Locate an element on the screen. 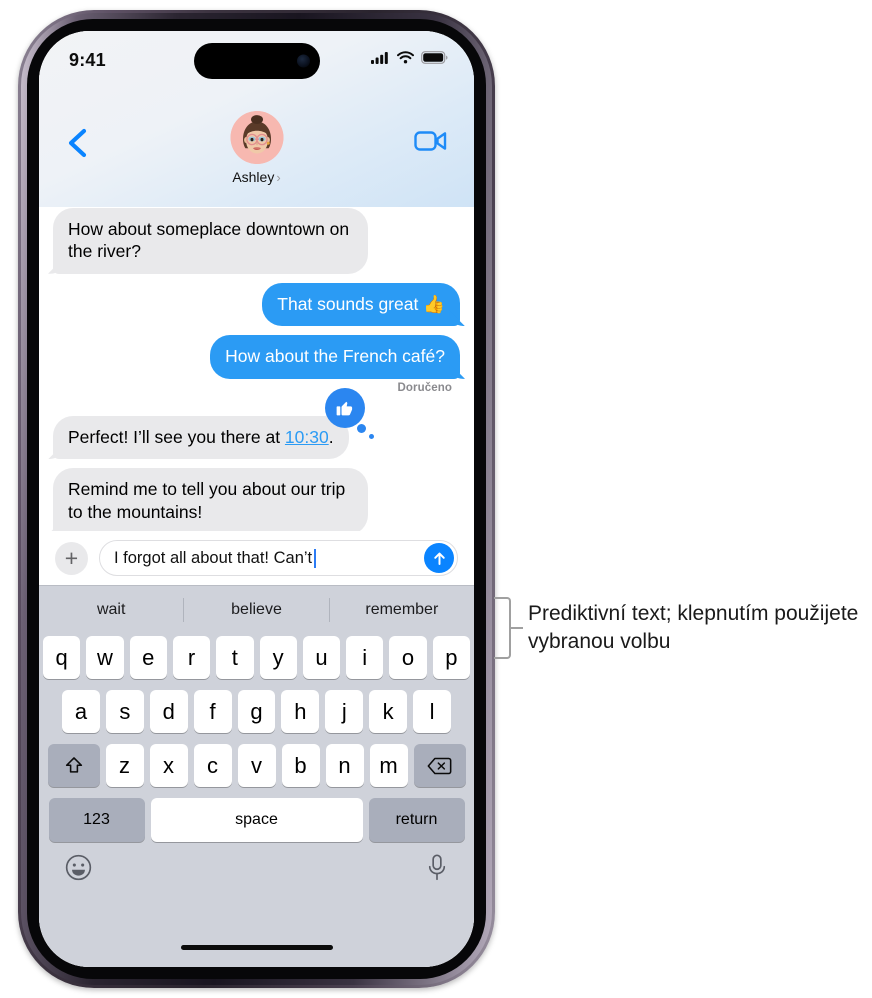 The image size is (872, 998). key-z: z is located at coordinates (124, 765).